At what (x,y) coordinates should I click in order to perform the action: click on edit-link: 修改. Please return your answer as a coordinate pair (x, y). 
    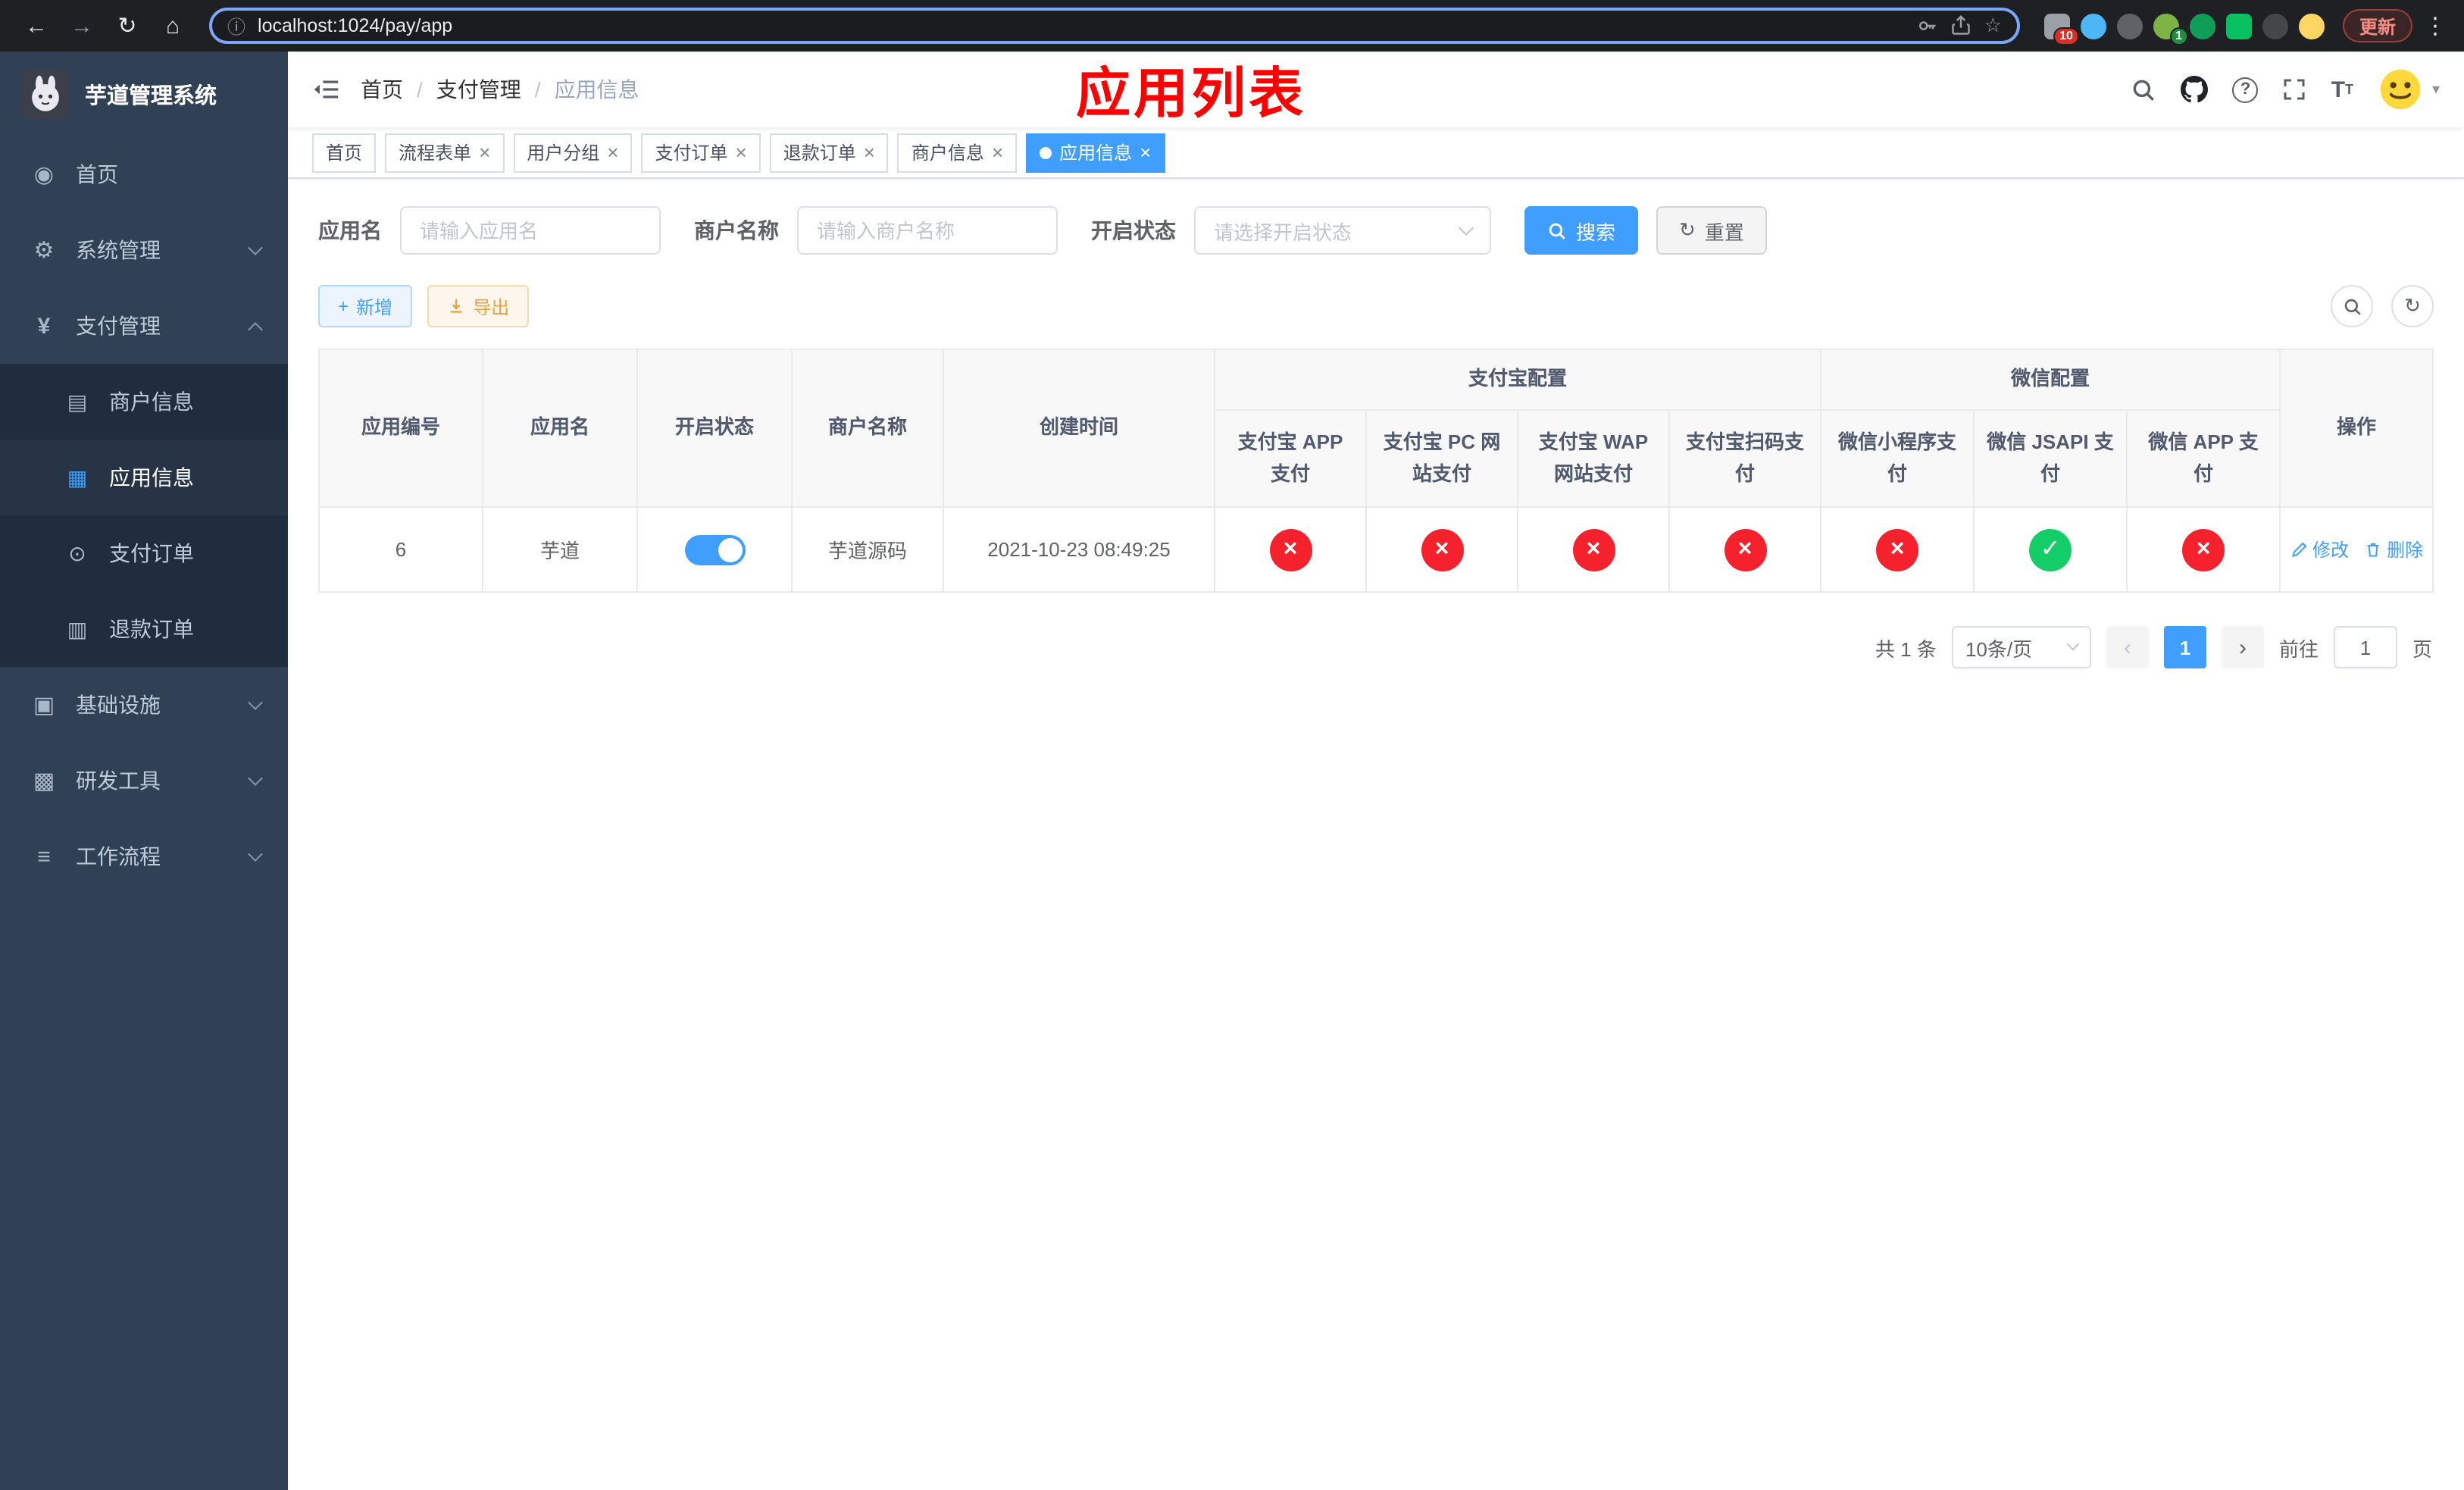
    Looking at the image, I should click on (2319, 550).